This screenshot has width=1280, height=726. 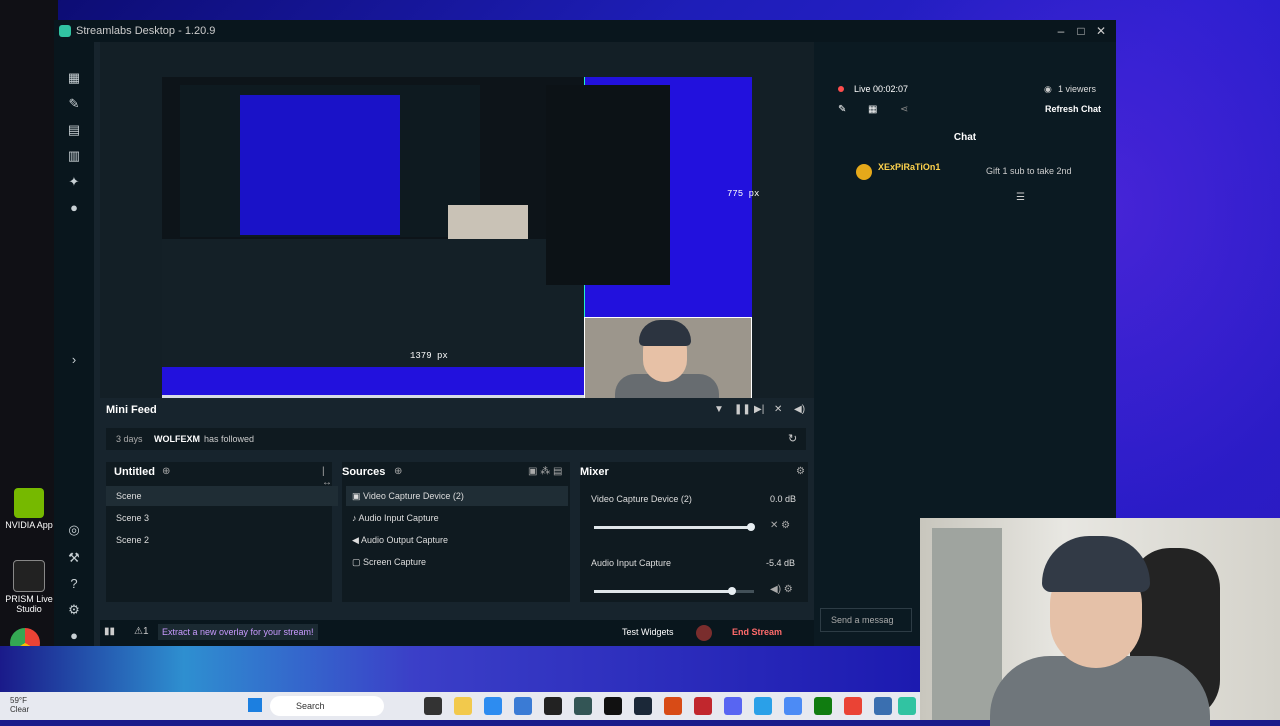 I want to click on live-indicator-icon, so click(x=841, y=89).